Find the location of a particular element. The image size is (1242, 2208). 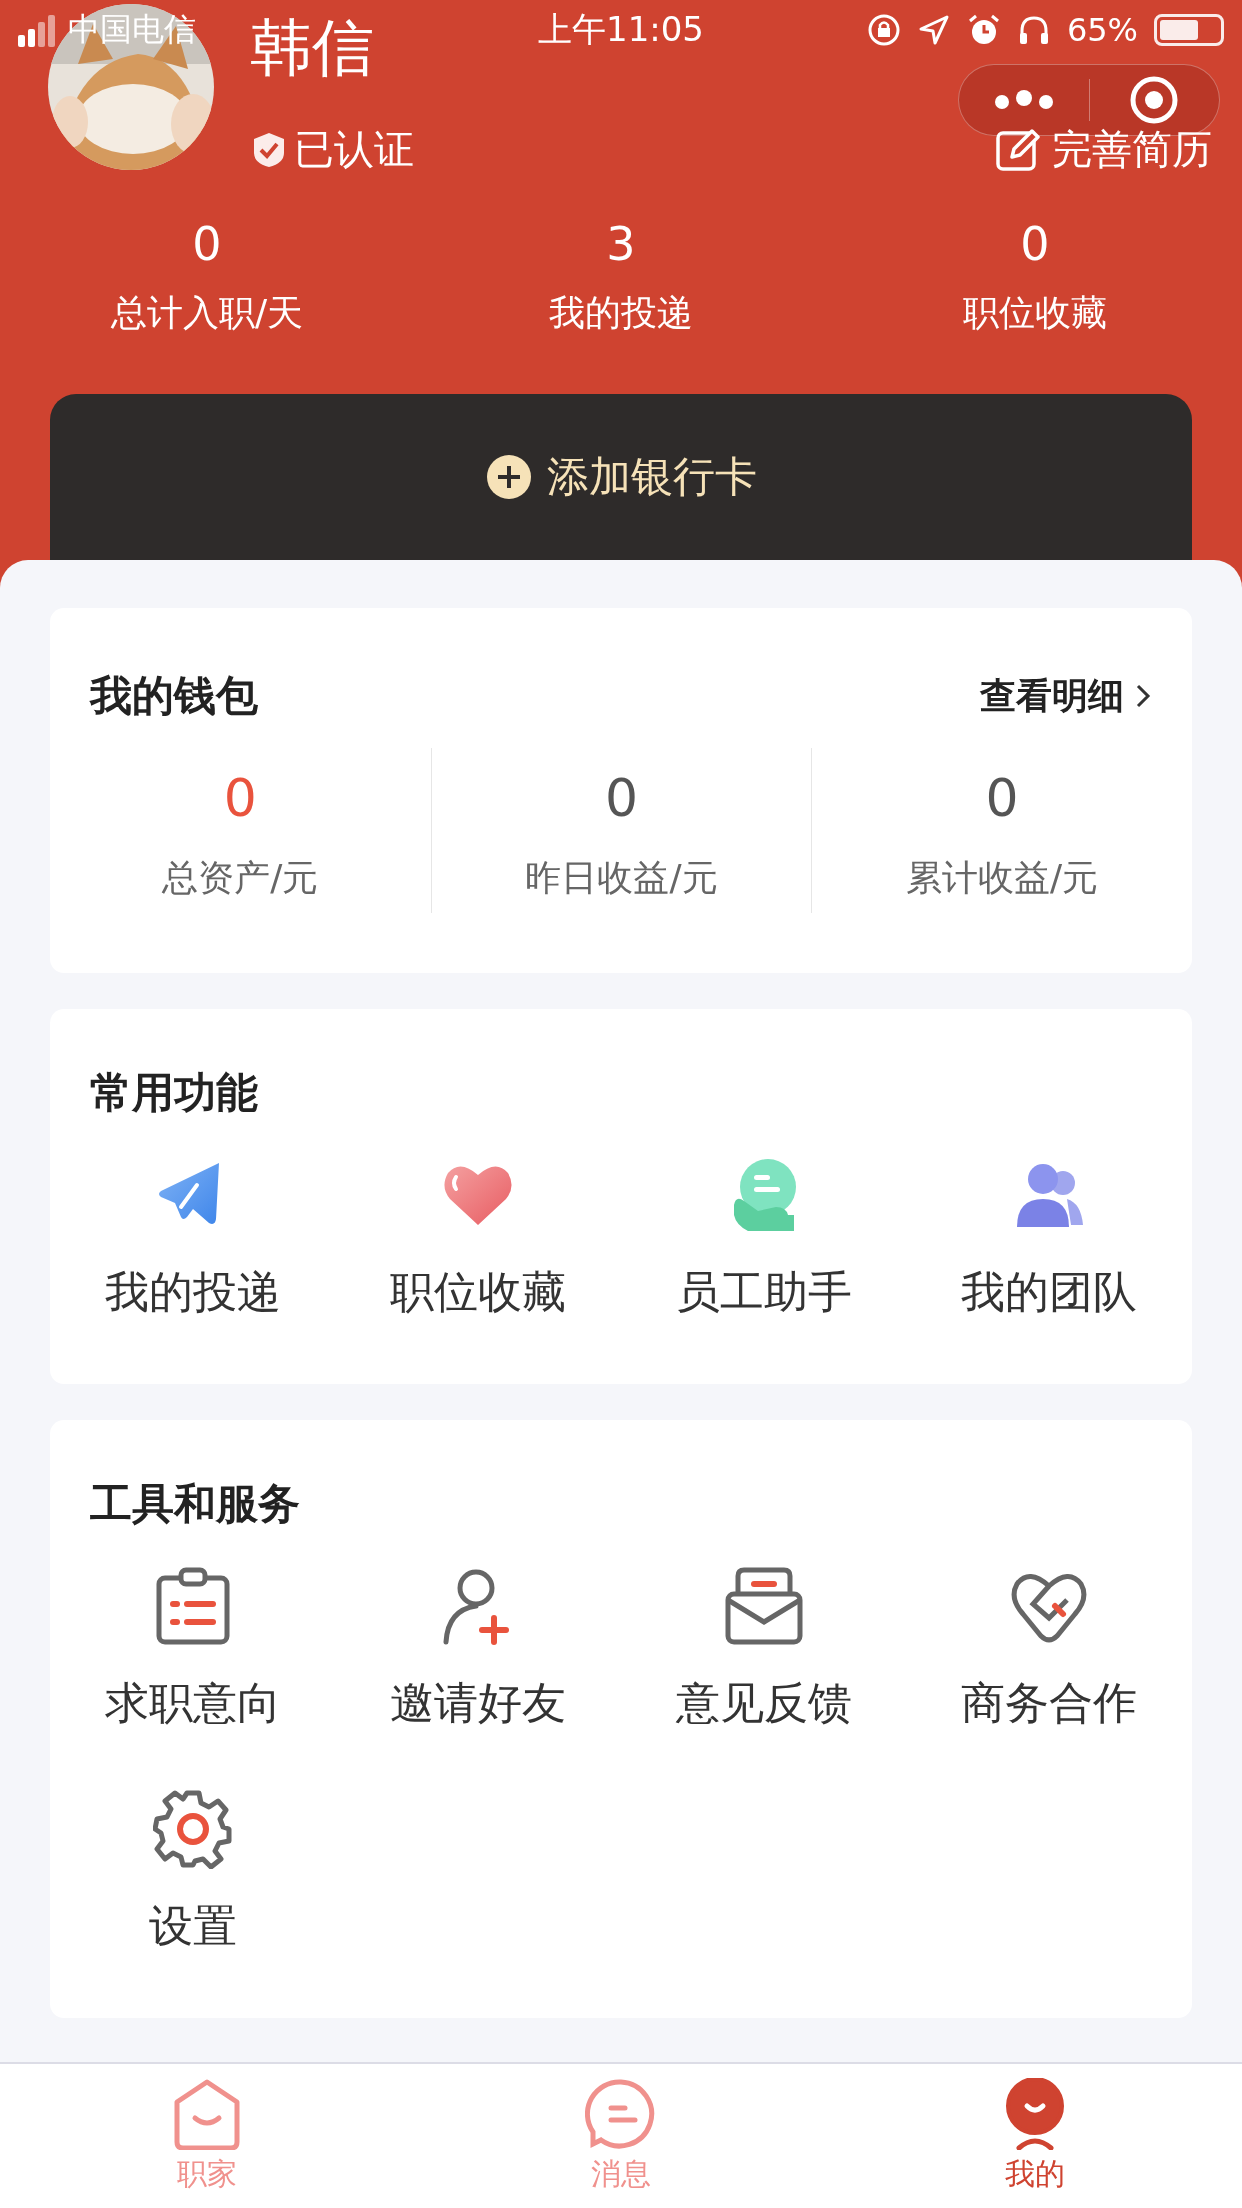

plus-icon is located at coordinates (509, 477).